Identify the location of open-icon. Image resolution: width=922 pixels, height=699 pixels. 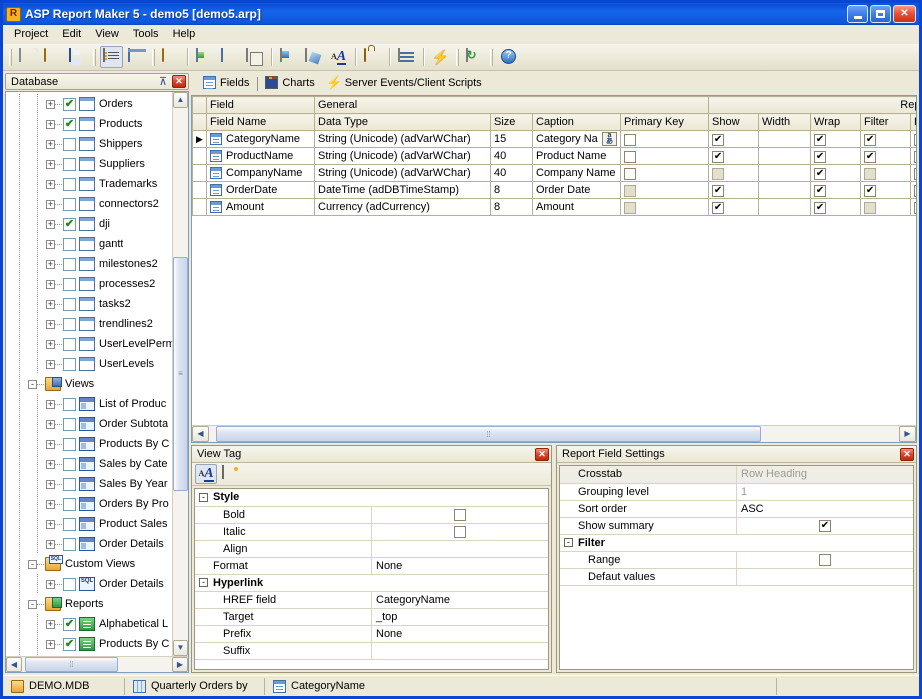
(52, 57).